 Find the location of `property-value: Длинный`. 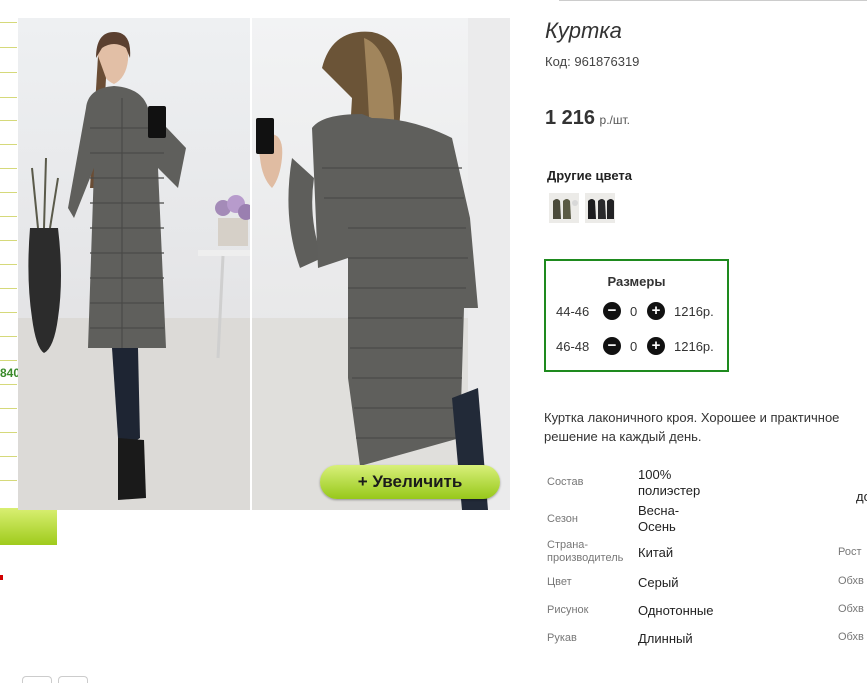

property-value: Длинный is located at coordinates (665, 638).